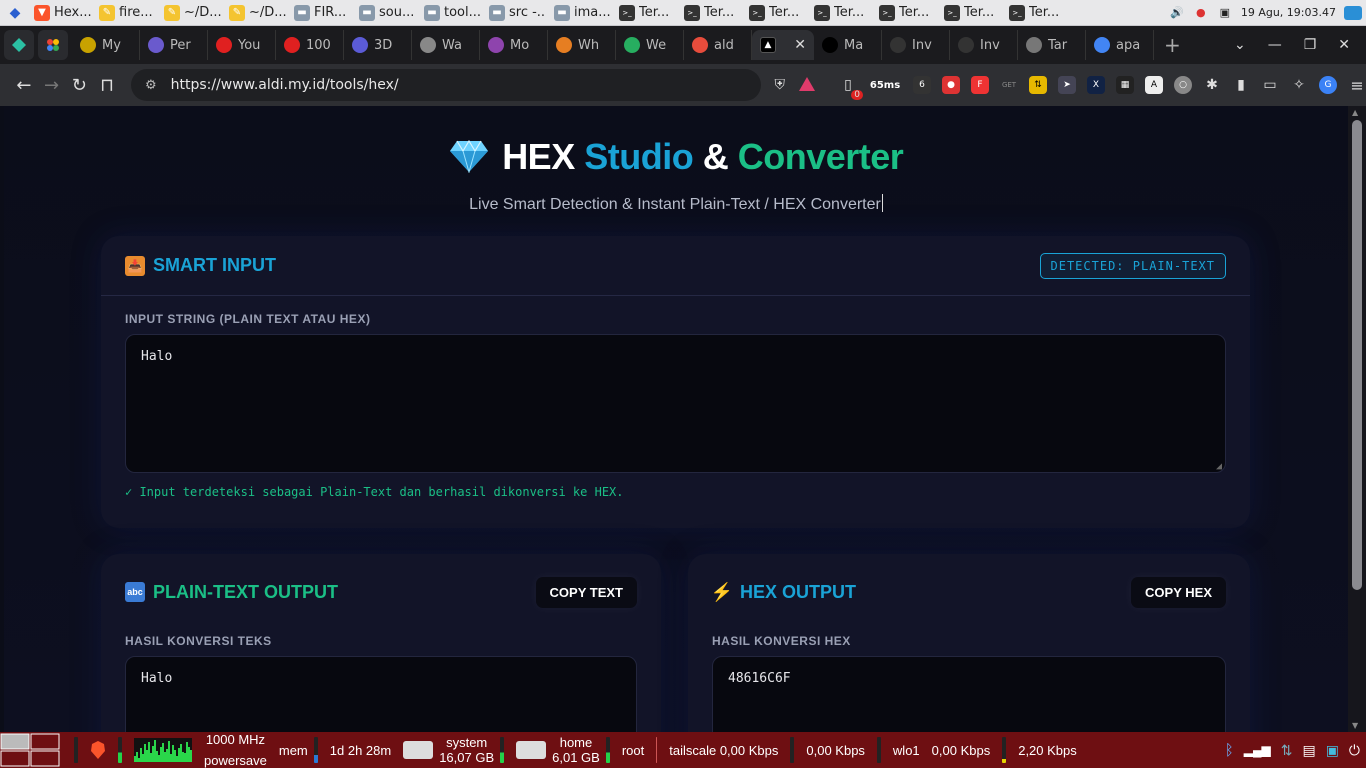 Image resolution: width=1366 pixels, height=768 pixels. I want to click on title-converter: Converter, so click(820, 156).